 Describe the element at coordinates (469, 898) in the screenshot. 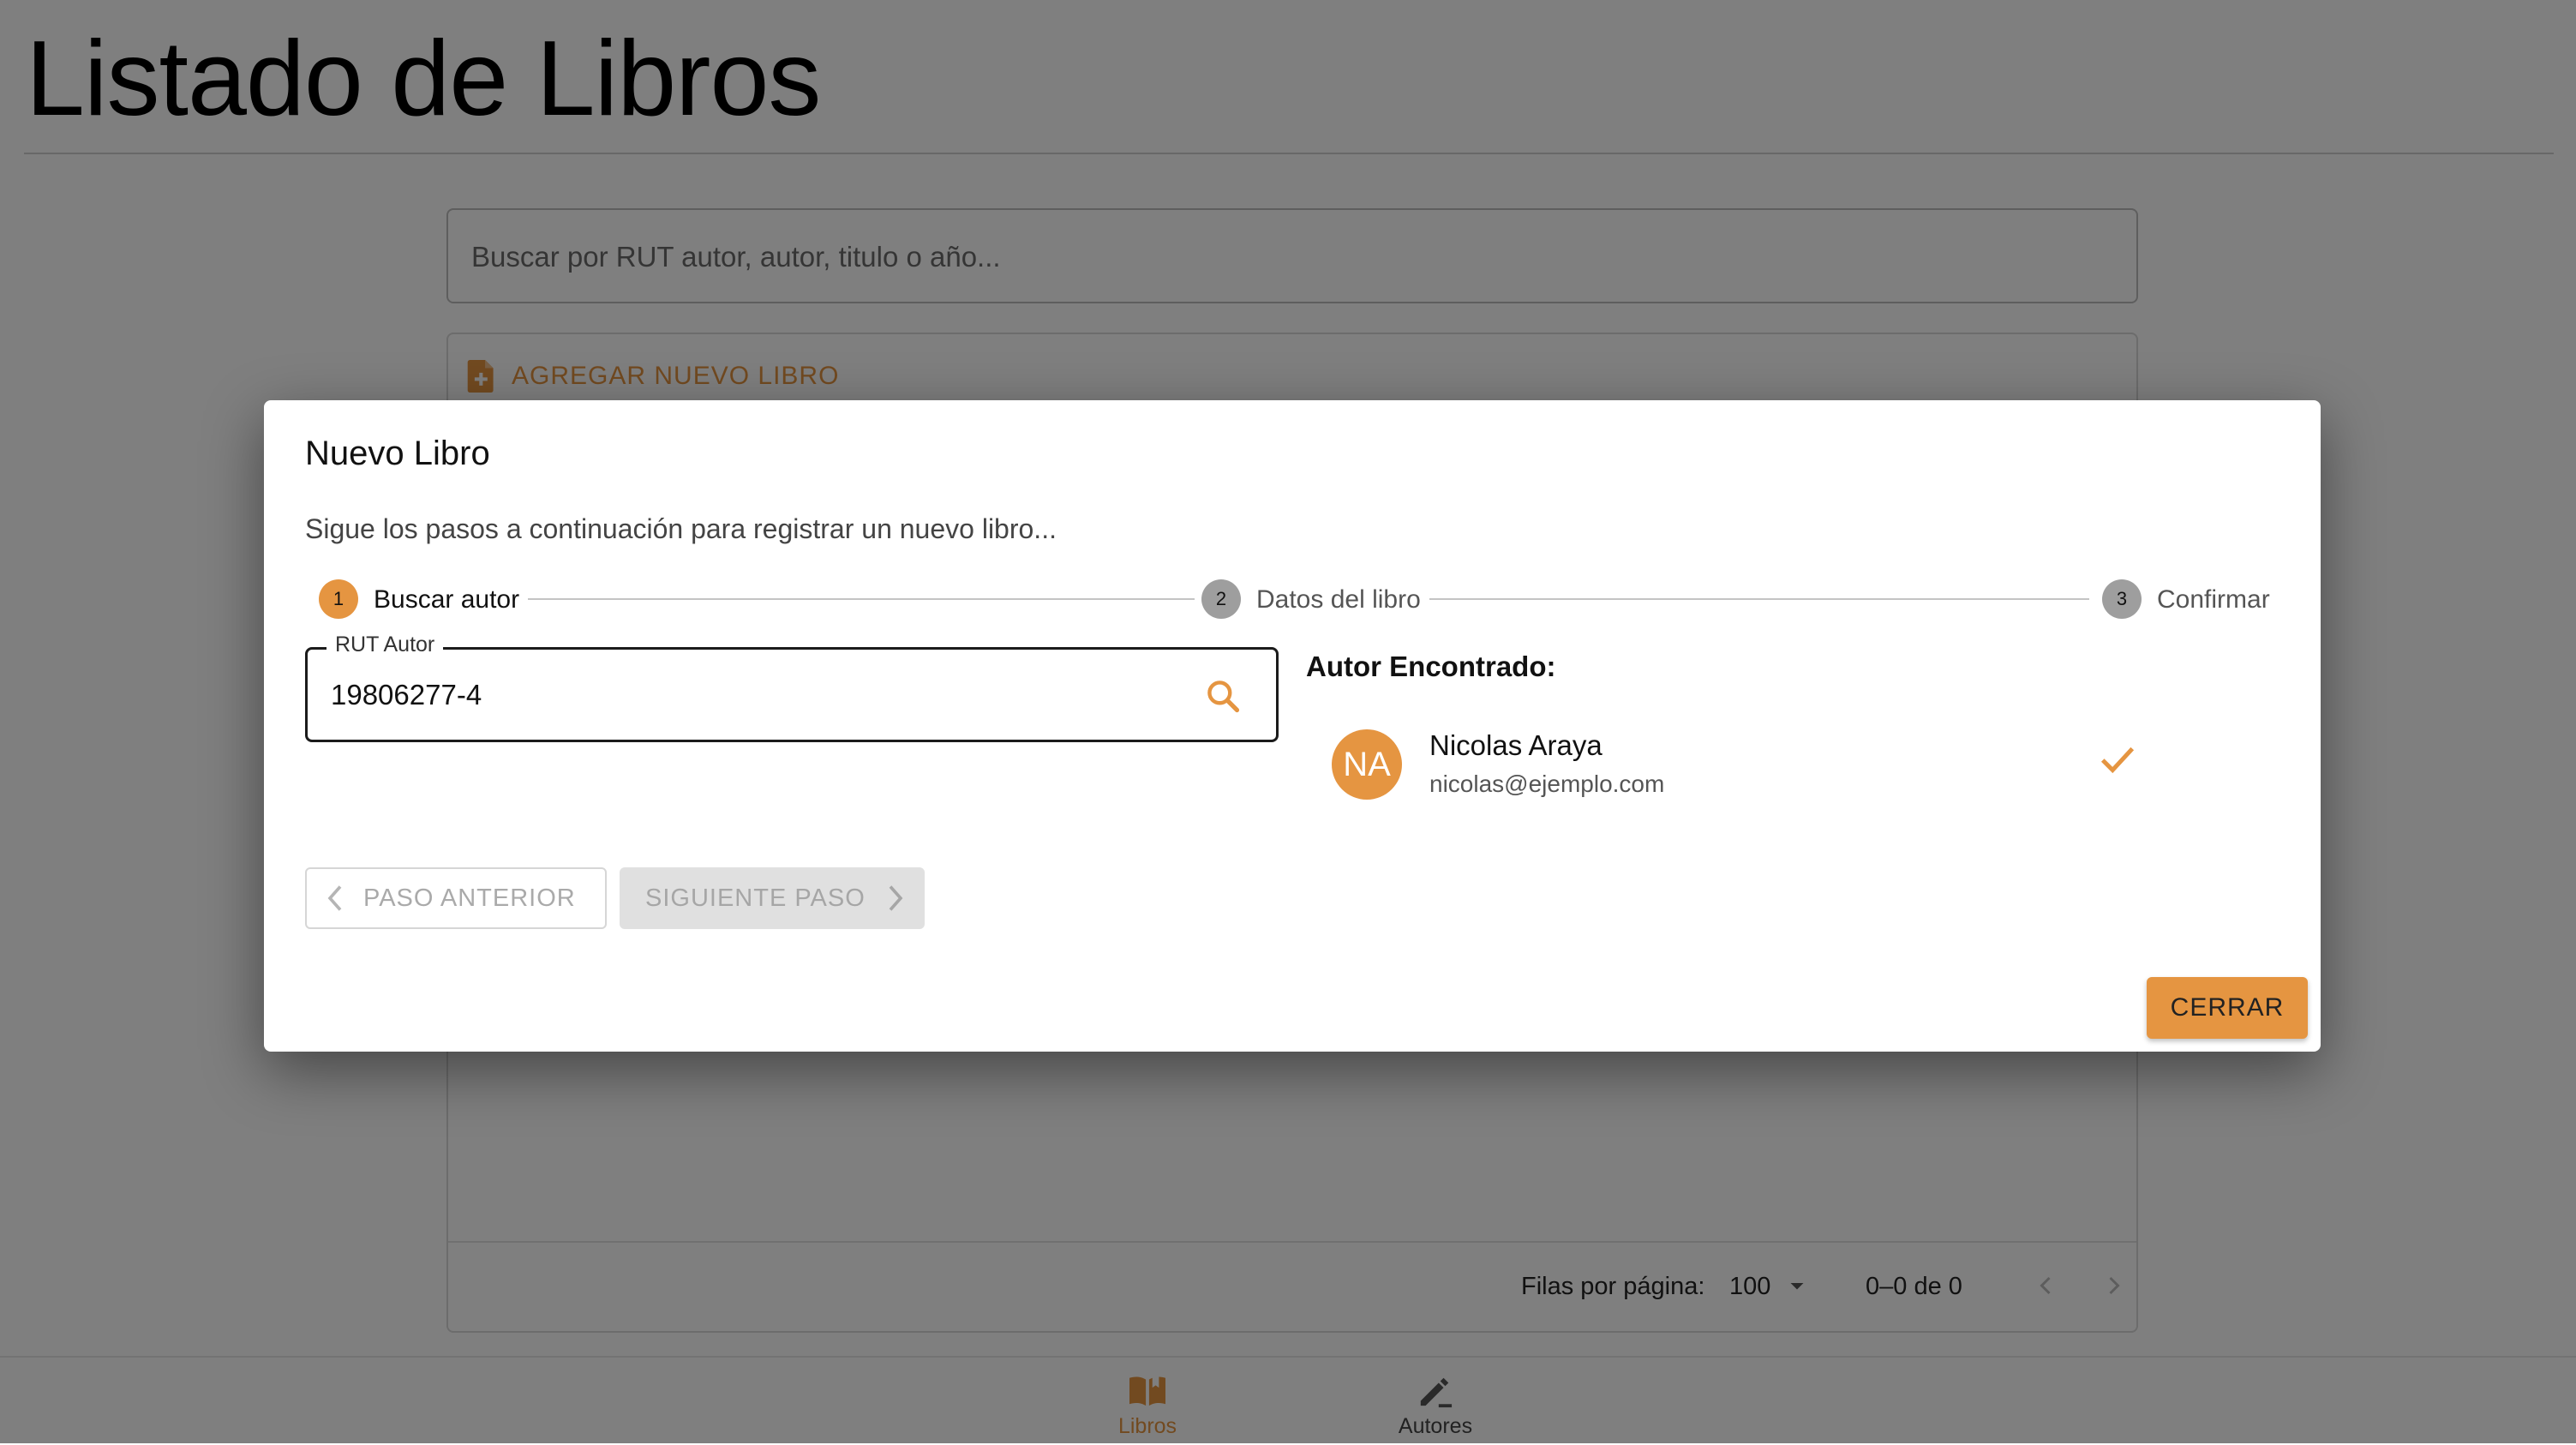

I see `previous-step-label: PASO ANTERIOR` at that location.